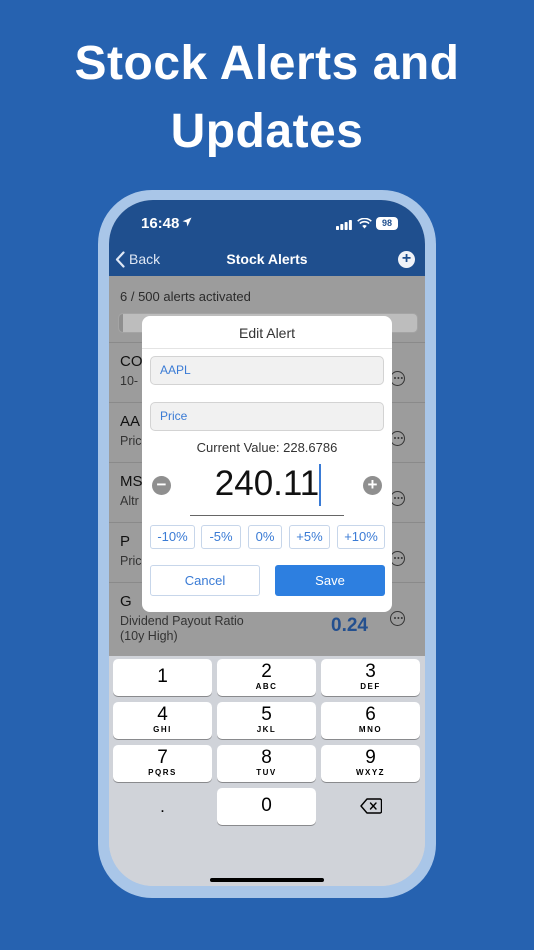  I want to click on minus-10-percent-button: -10%, so click(172, 537).